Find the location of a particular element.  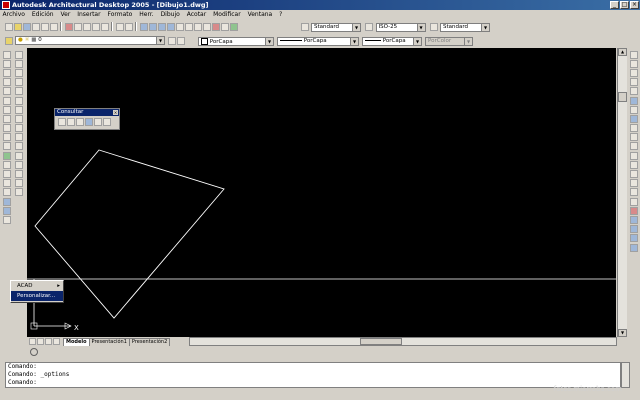

close-icon: × is located at coordinates (115, 112).